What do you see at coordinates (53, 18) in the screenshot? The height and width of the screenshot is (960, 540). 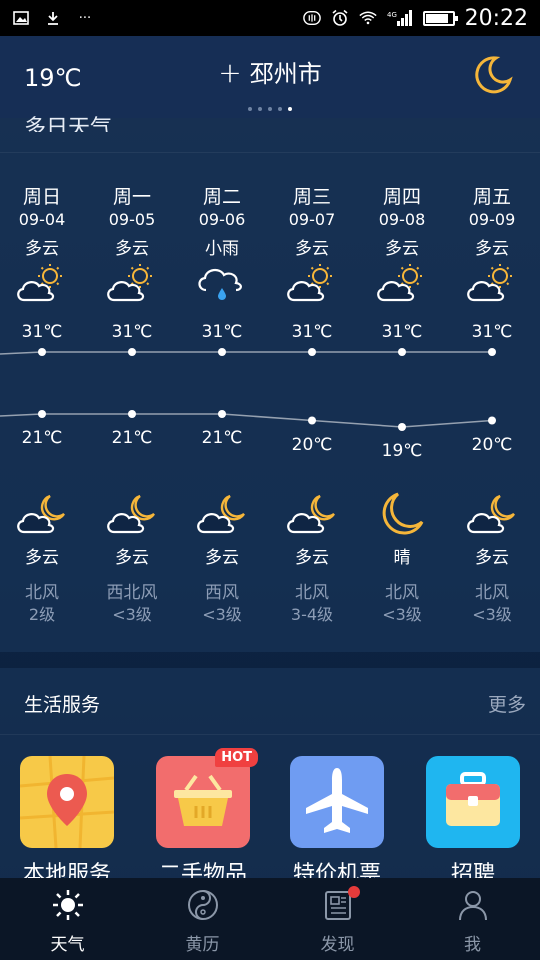 I see `download-icon` at bounding box center [53, 18].